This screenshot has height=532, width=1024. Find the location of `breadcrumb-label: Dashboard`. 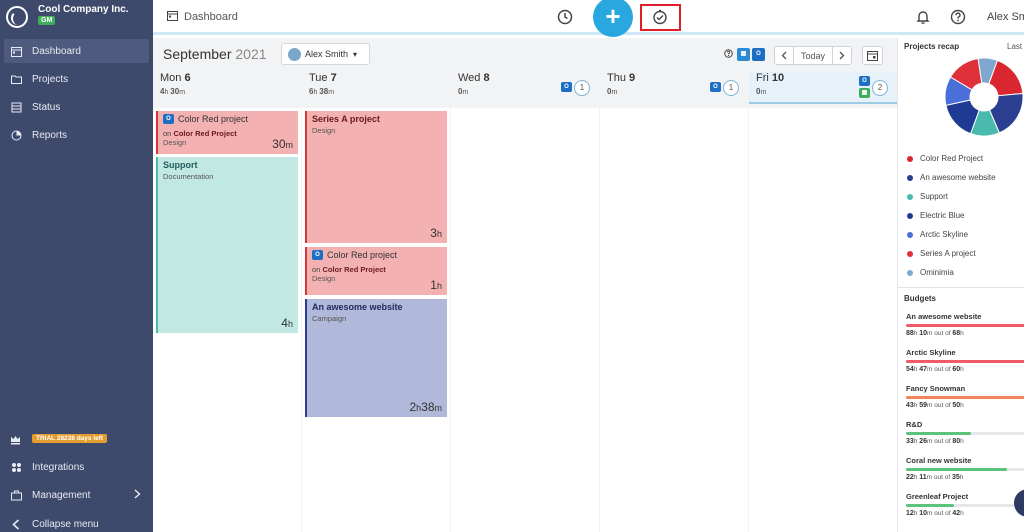

breadcrumb-label: Dashboard is located at coordinates (211, 17).